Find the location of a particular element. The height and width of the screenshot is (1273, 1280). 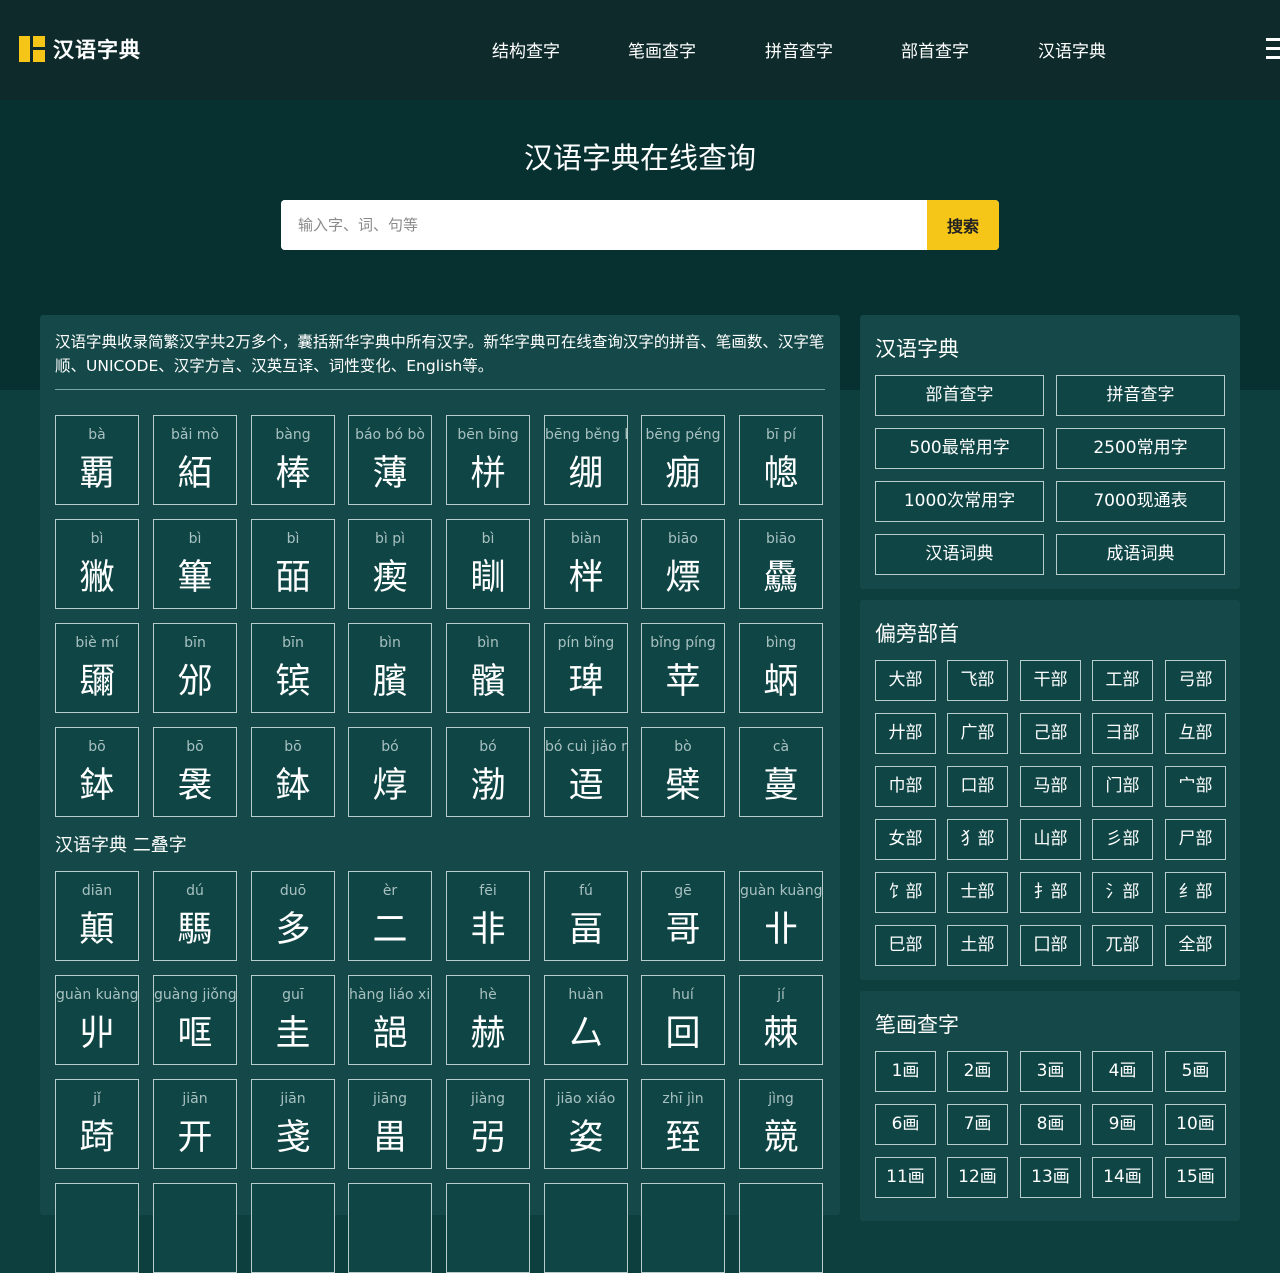

search-button: 搜索 is located at coordinates (963, 225).